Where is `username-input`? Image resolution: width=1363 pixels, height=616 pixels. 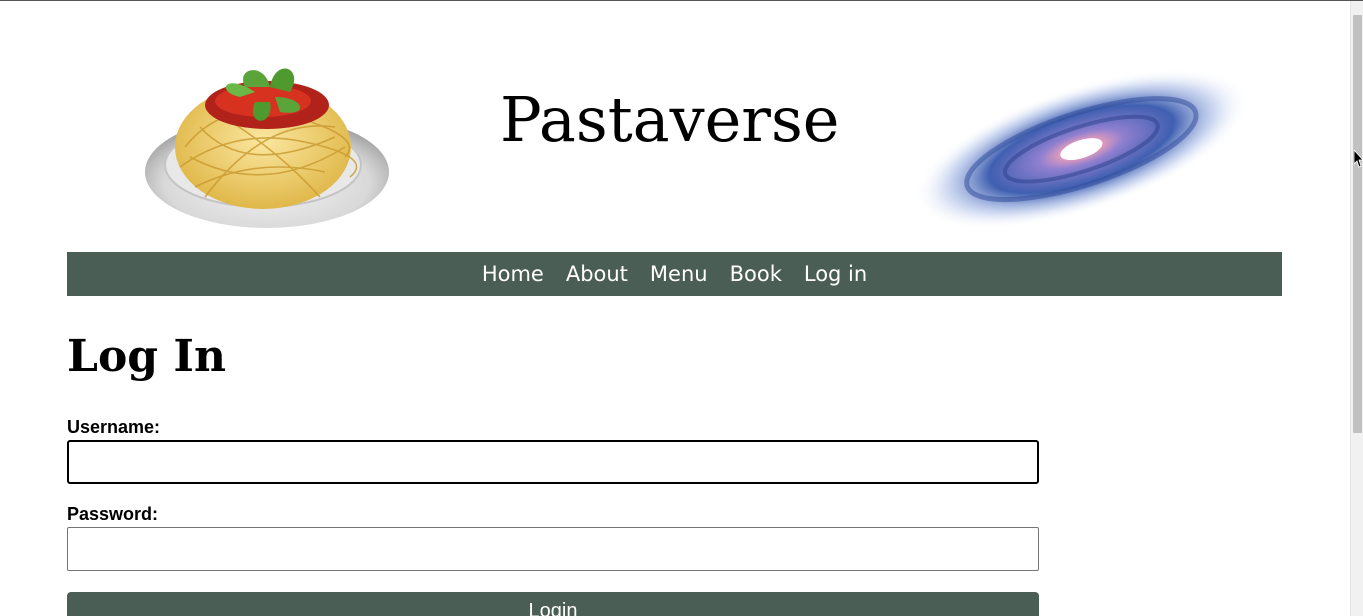 username-input is located at coordinates (553, 462).